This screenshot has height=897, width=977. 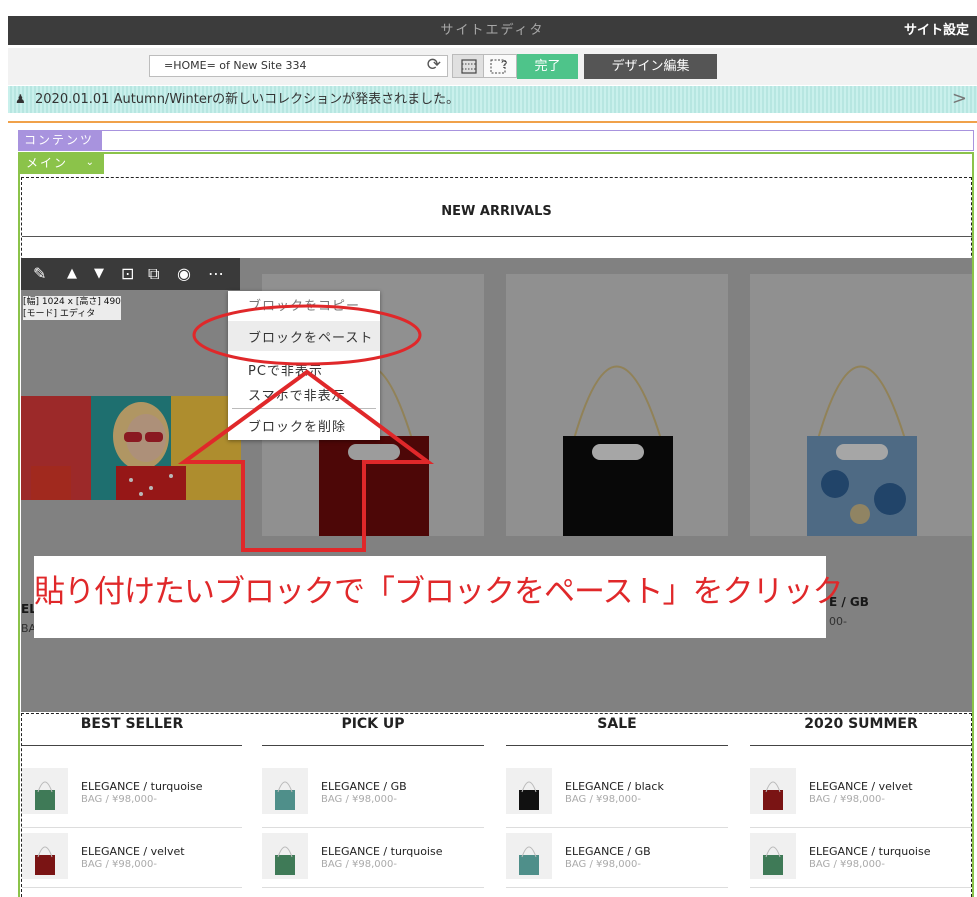 What do you see at coordinates (614, 786) in the screenshot?
I see `item-name: ELEGANCE / black` at bounding box center [614, 786].